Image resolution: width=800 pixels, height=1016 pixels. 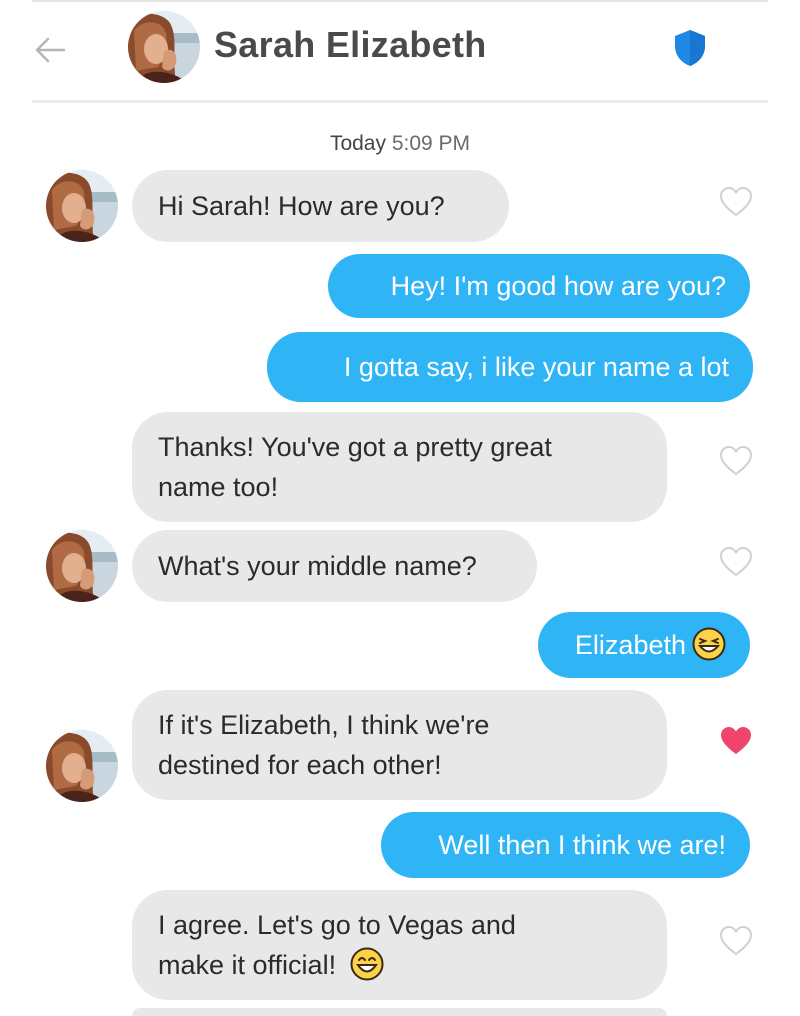 What do you see at coordinates (300, 765) in the screenshot?
I see `message-text-line: destined for each other!` at bounding box center [300, 765].